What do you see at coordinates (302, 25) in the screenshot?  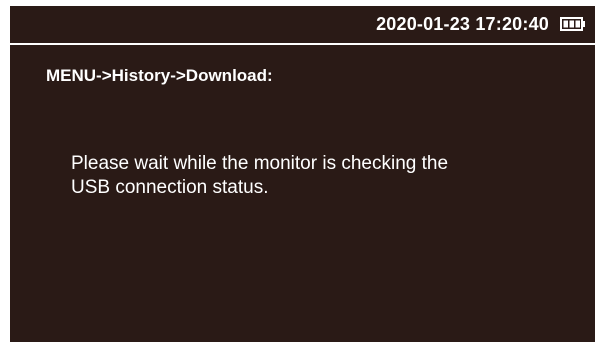 I see `status-bar: 2020-01-23 17:20:40` at bounding box center [302, 25].